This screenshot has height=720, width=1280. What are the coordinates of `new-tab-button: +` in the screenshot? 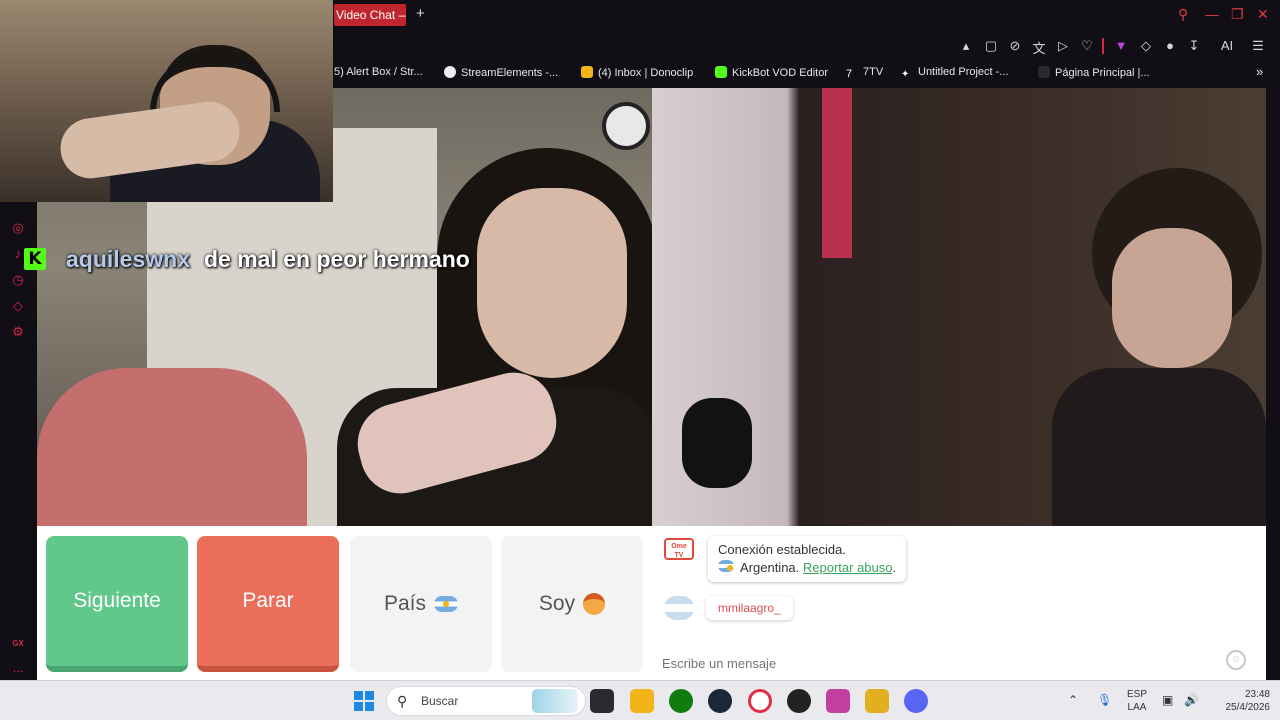 It's located at (420, 13).